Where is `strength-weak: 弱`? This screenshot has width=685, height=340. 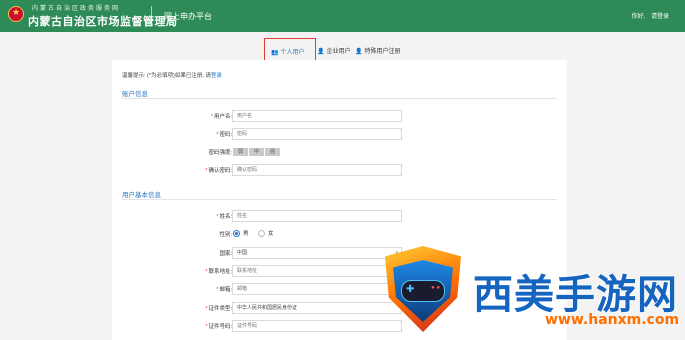
strength-weak: 弱 is located at coordinates (240, 152).